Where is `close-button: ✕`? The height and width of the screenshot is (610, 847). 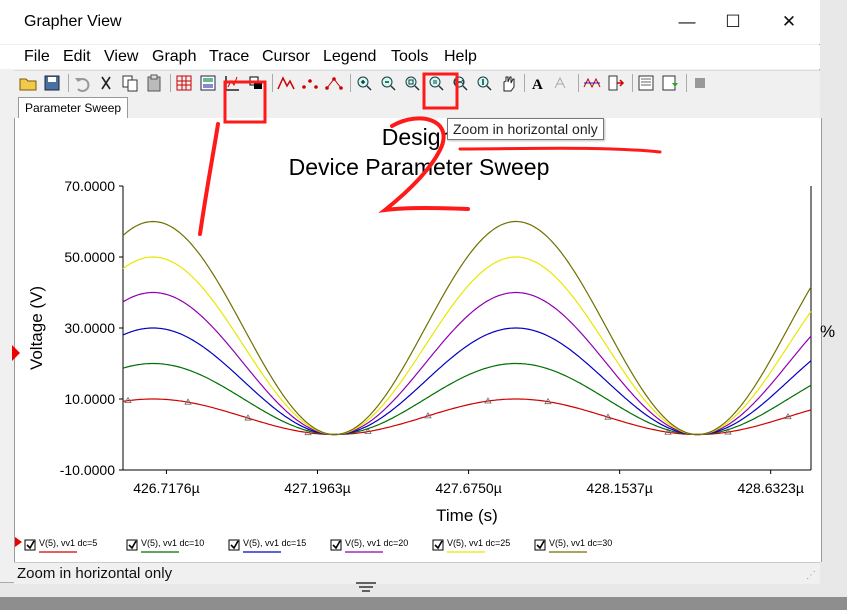 close-button: ✕ is located at coordinates (789, 22).